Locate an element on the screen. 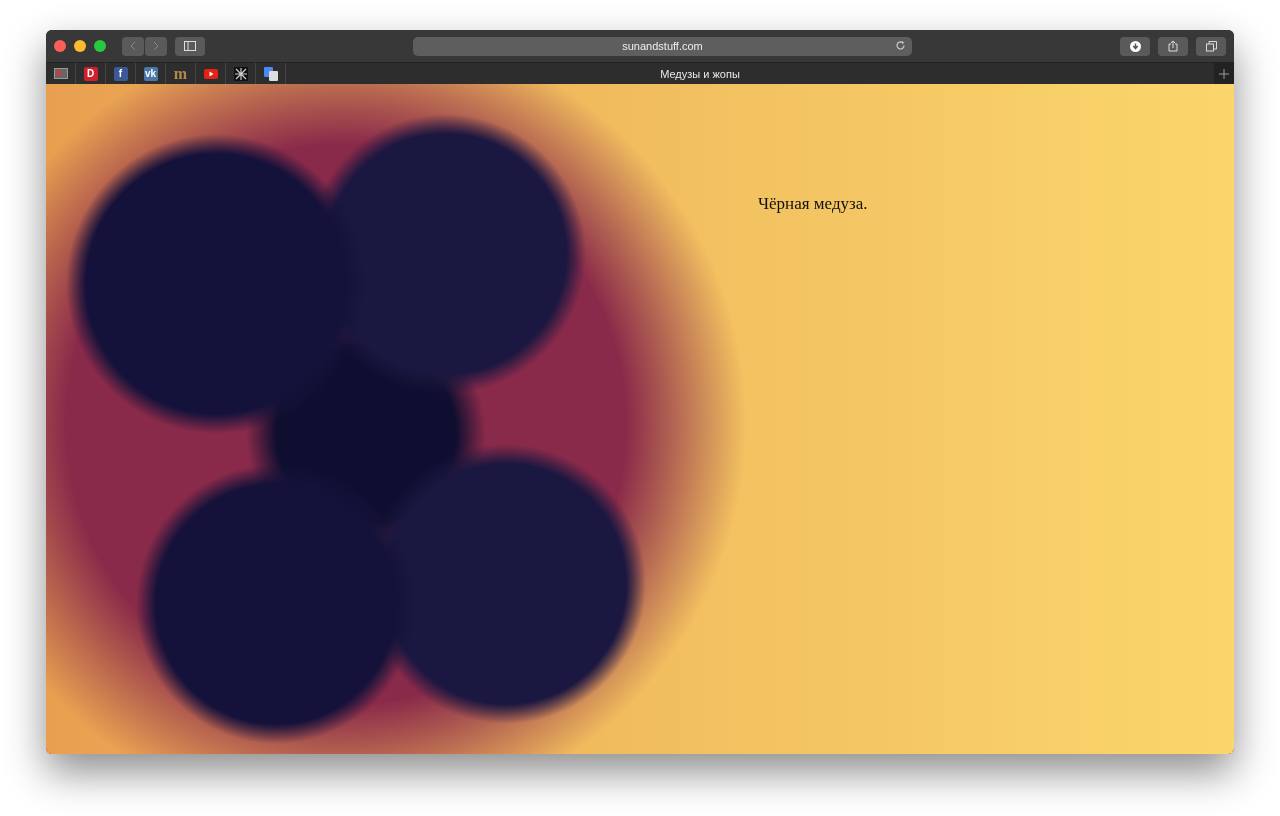 Image resolution: width=1280 pixels, height=816 pixels. minimize-button is located at coordinates (80, 46).